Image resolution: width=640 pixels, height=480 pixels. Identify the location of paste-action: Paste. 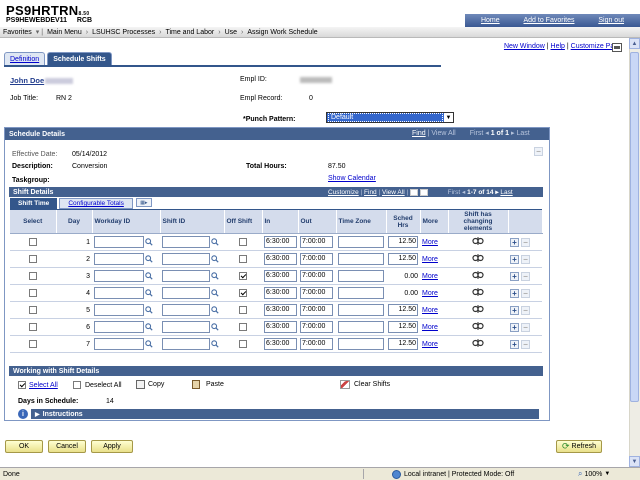
(208, 384).